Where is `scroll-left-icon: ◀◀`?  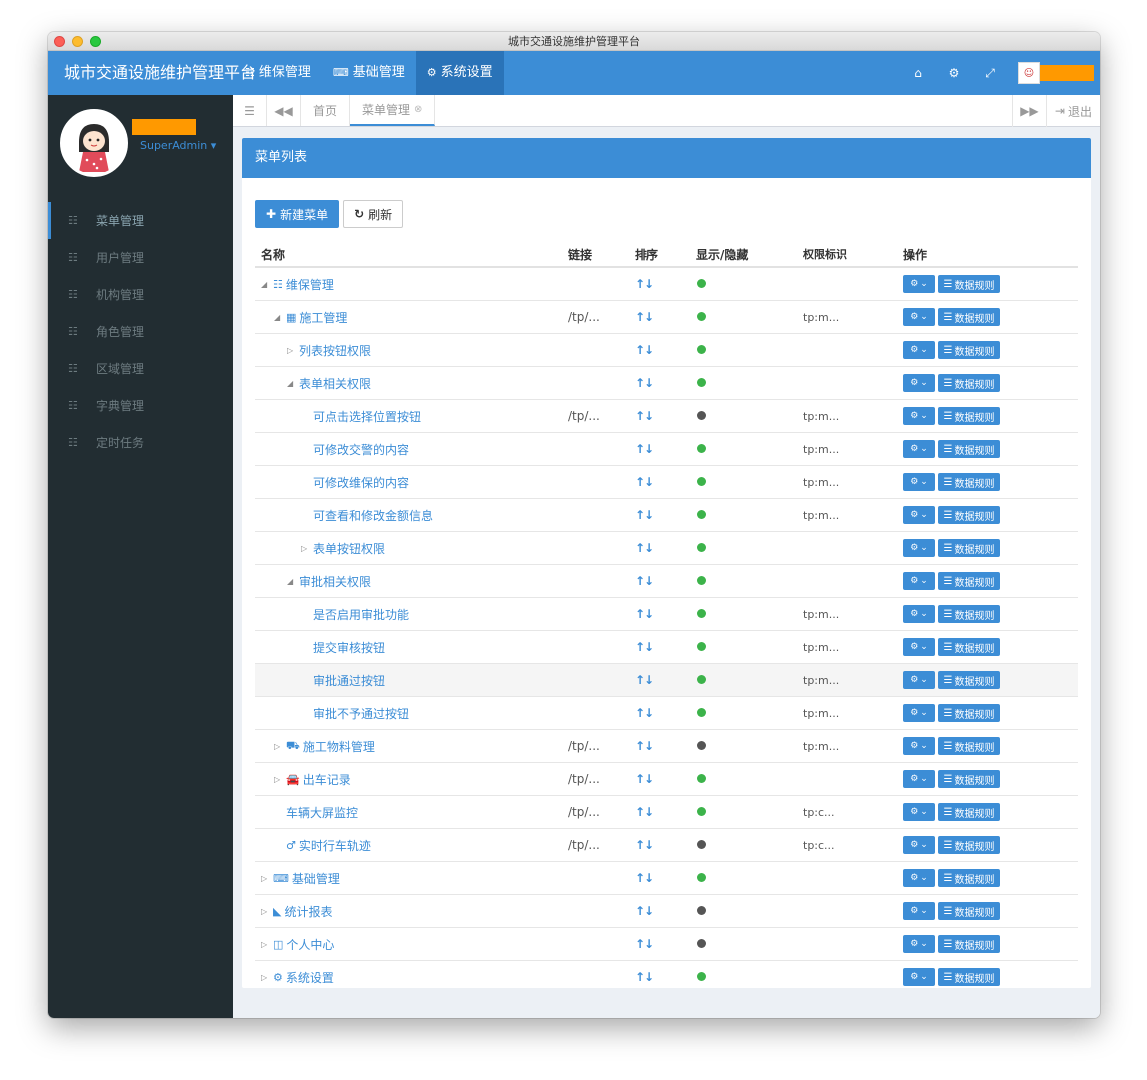
scroll-left-icon: ◀◀ is located at coordinates (284, 110).